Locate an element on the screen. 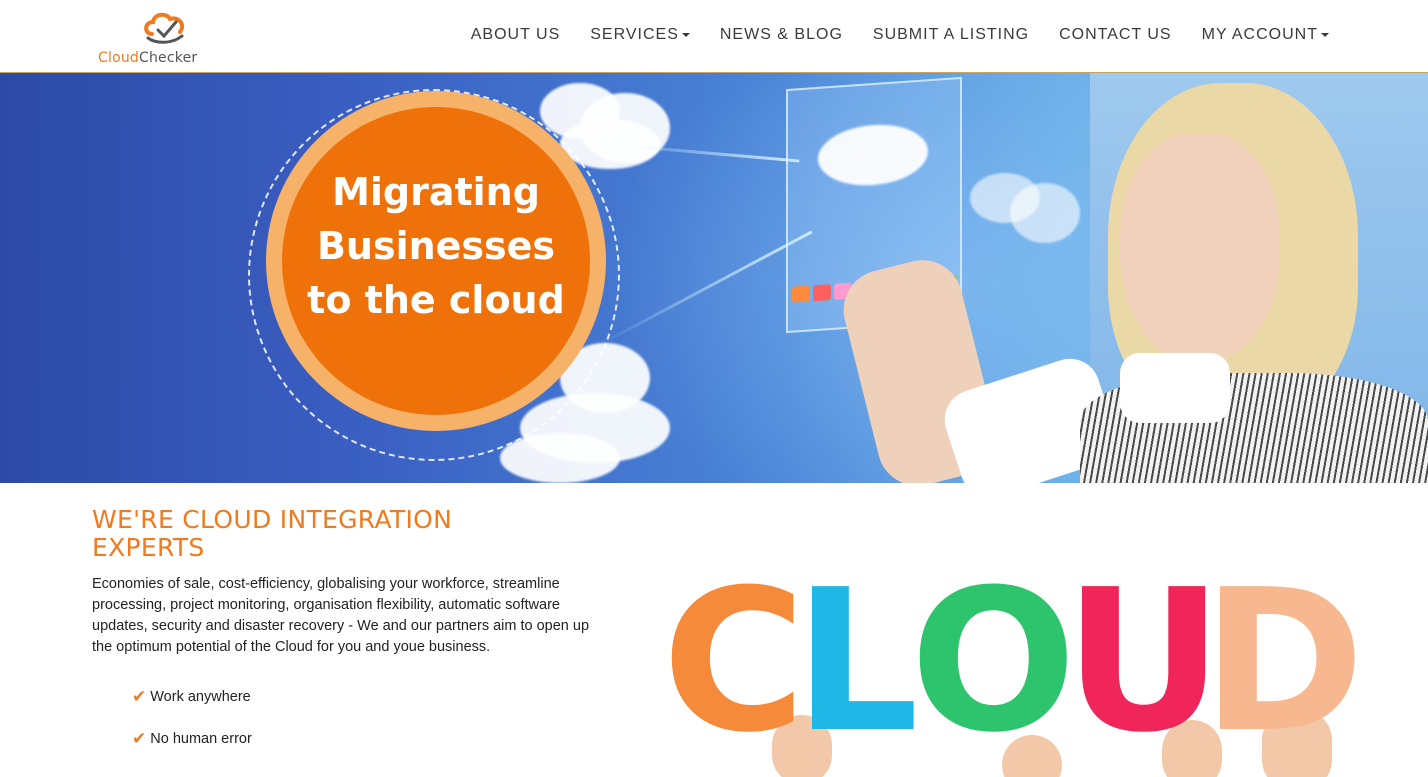 The image size is (1428, 777). nav-news-blog-label: NEWS & BLOG is located at coordinates (781, 34).